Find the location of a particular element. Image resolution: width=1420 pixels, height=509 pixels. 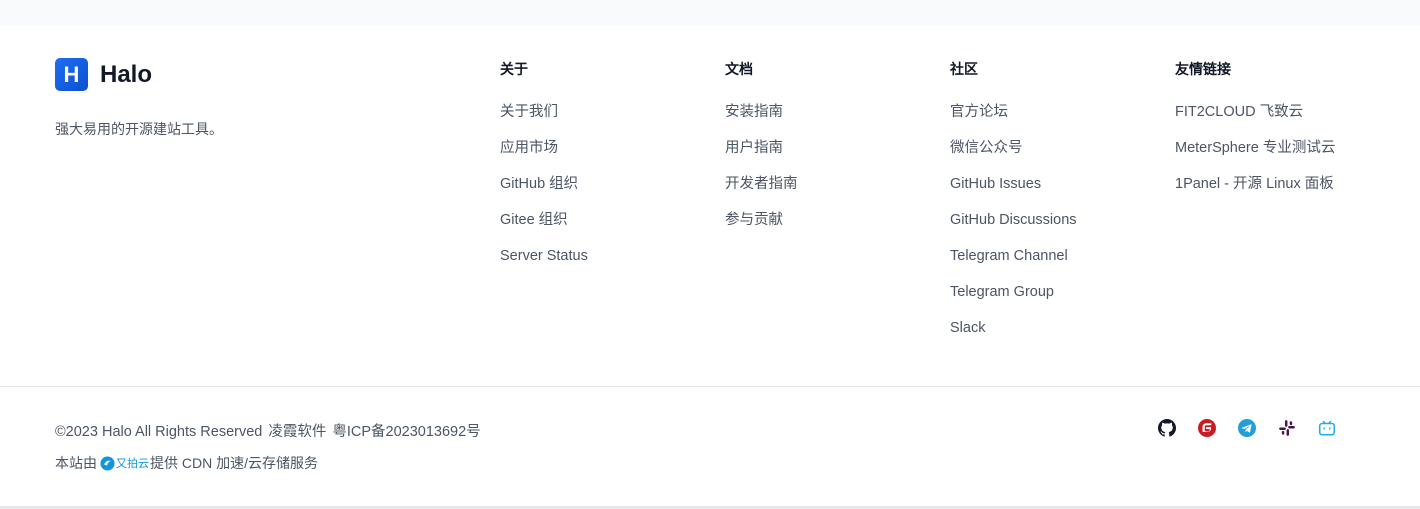

brand-tagline: 强大易用的开源建站工具。 is located at coordinates (139, 129).